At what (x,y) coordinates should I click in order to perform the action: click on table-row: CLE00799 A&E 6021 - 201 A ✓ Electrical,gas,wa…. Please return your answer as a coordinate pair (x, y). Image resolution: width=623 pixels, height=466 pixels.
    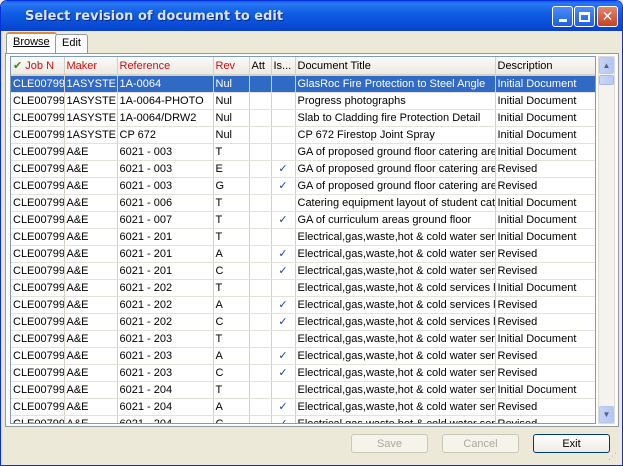
    Looking at the image, I should click on (303, 254).